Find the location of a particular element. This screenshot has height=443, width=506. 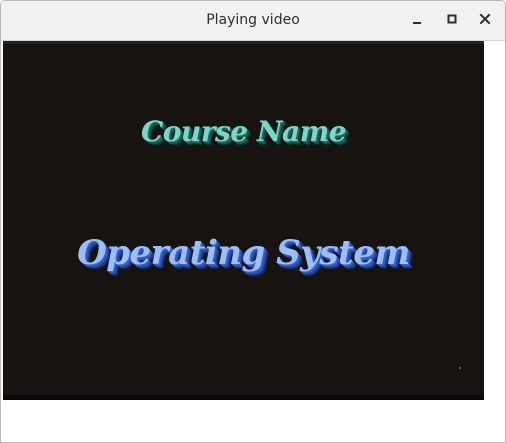

close-button is located at coordinates (485, 20).